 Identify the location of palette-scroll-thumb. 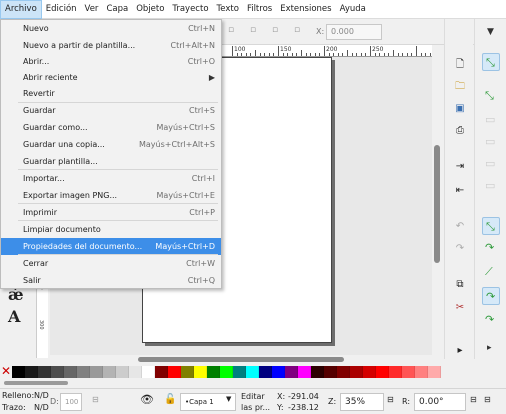
(36, 383).